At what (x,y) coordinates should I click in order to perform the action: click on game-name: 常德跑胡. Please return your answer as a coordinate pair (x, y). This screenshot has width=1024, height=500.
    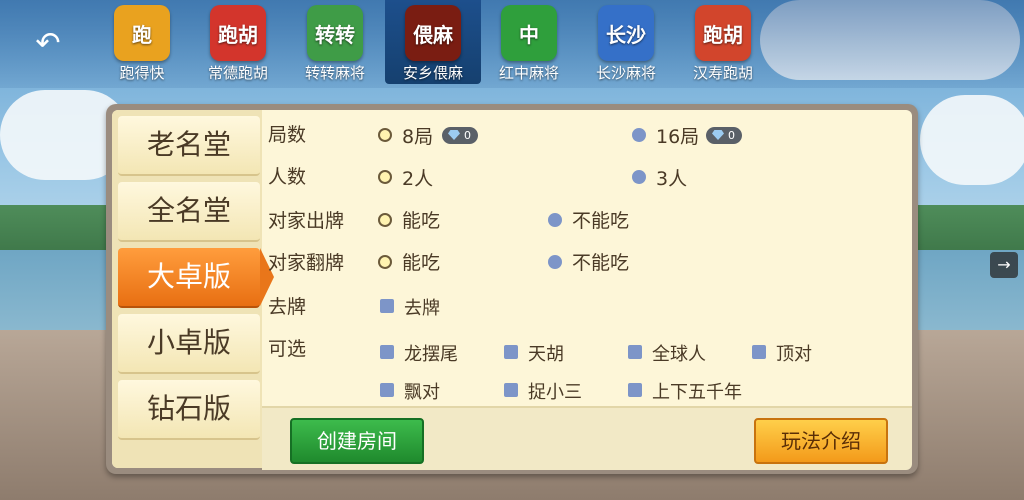
    Looking at the image, I should click on (237, 73).